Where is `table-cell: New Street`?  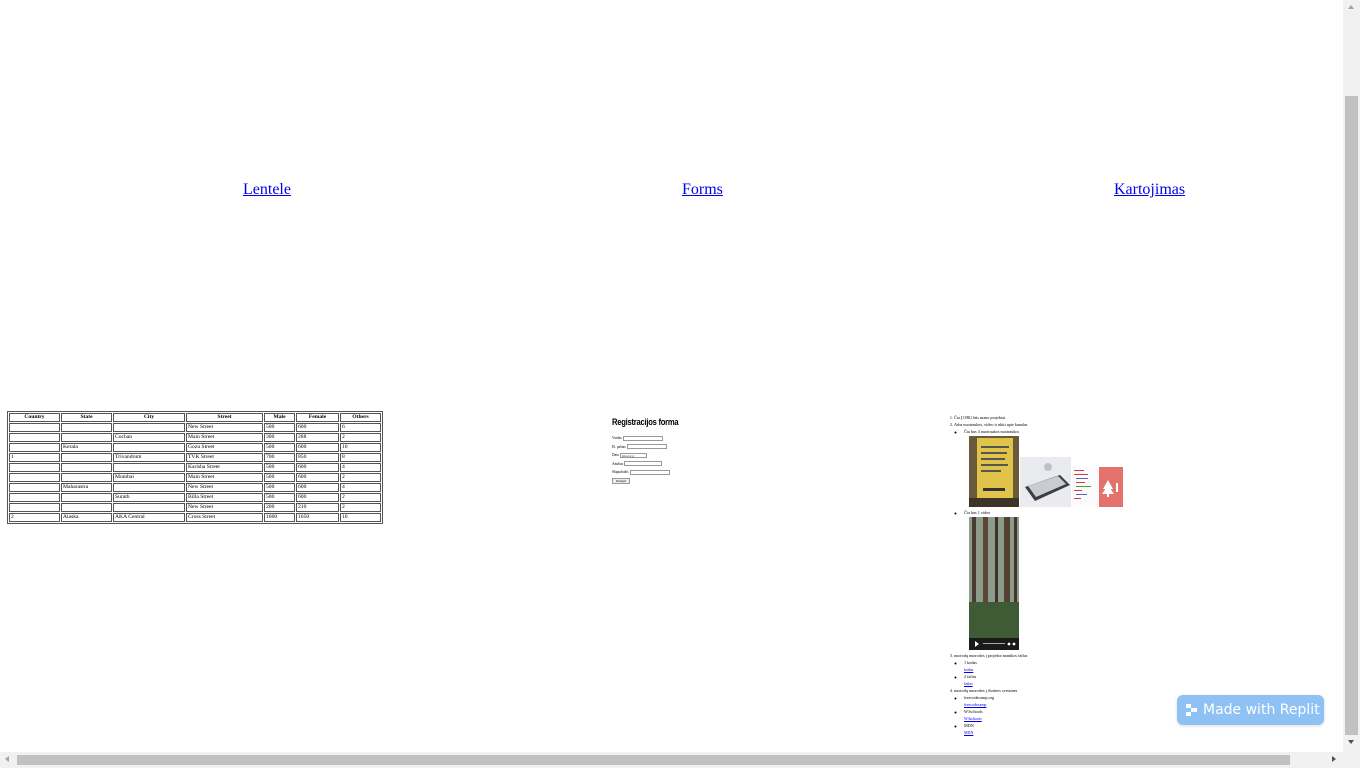
table-cell: New Street is located at coordinates (224, 507).